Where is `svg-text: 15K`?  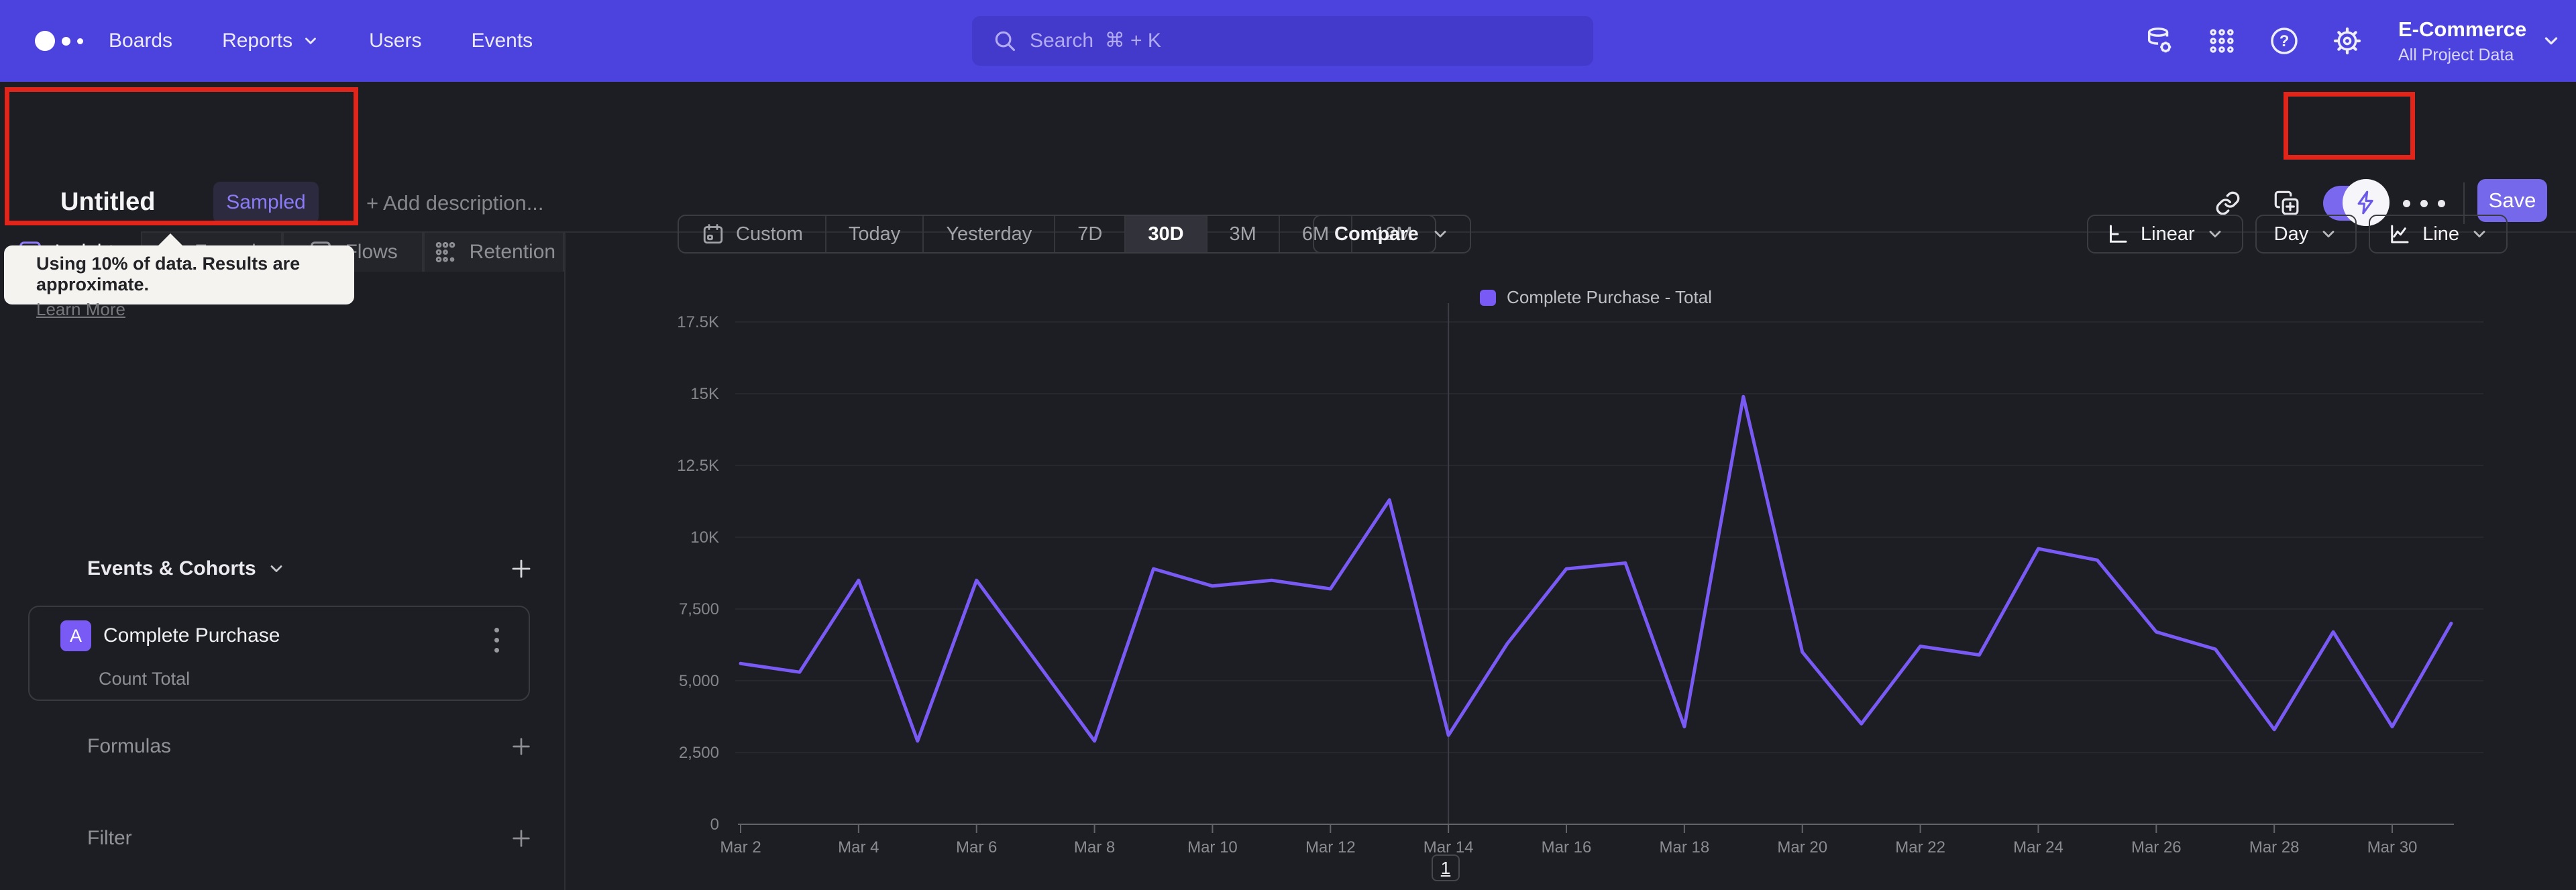 svg-text: 15K is located at coordinates (704, 394).